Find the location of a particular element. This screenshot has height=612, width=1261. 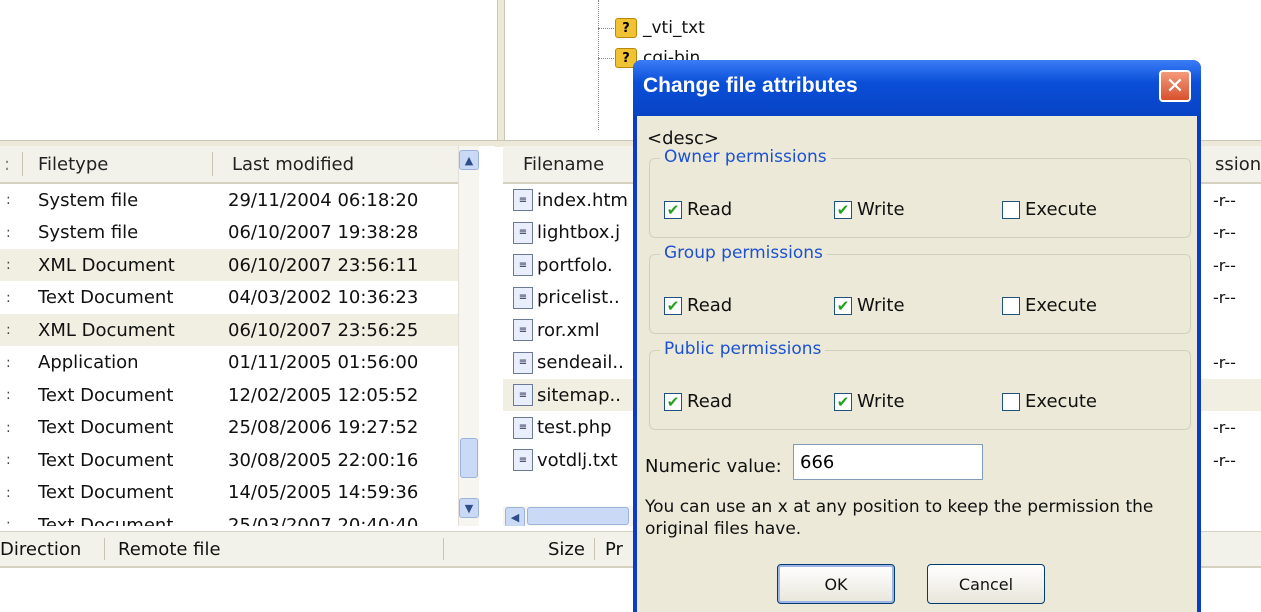

table-row: : XML Document 06/10/2007 23:56:11 is located at coordinates (229, 265).